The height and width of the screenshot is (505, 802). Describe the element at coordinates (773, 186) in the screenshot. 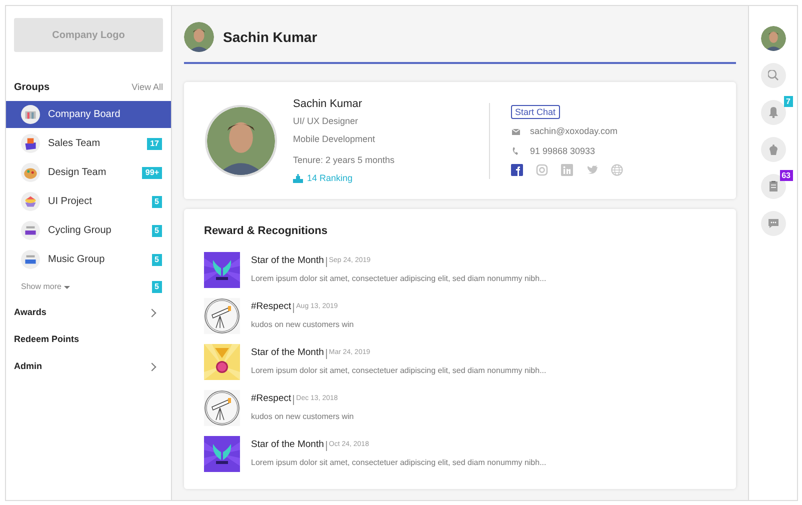

I see `clipboard-icon` at that location.